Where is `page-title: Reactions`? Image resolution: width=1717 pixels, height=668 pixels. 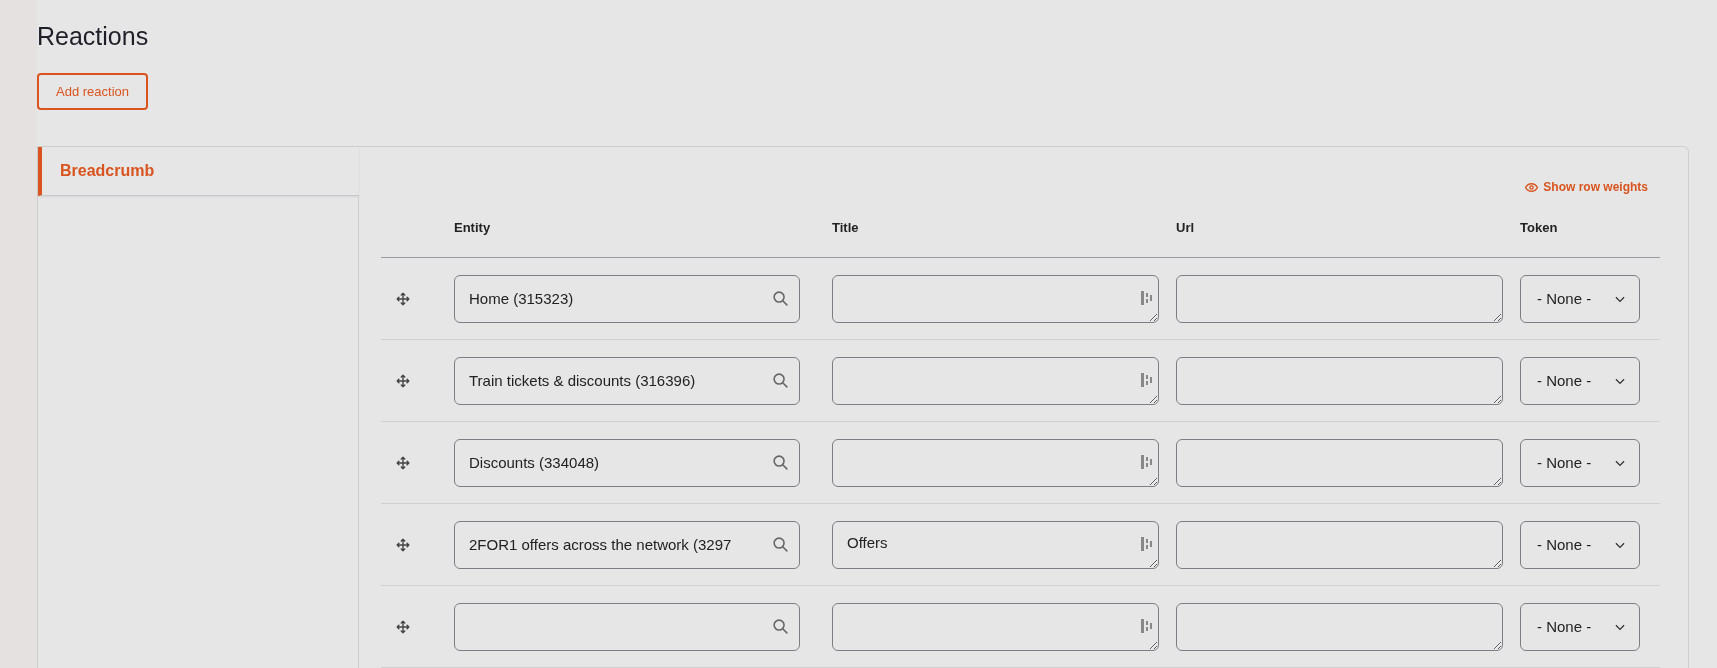
page-title: Reactions is located at coordinates (93, 36).